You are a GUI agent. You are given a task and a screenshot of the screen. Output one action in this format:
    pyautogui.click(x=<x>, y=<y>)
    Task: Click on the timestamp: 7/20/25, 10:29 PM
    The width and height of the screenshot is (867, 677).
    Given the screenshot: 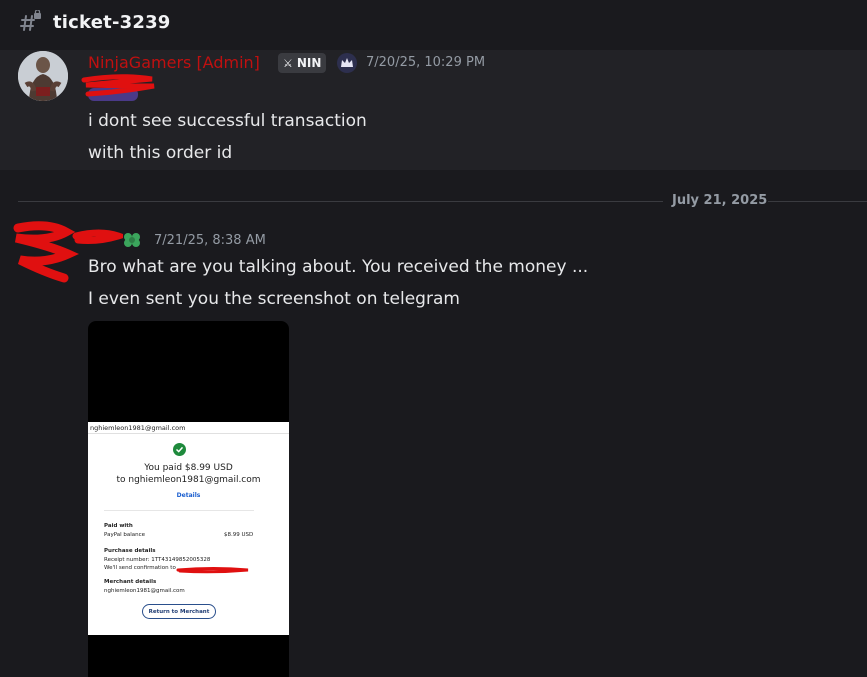 What is the action you would take?
    pyautogui.click(x=426, y=62)
    